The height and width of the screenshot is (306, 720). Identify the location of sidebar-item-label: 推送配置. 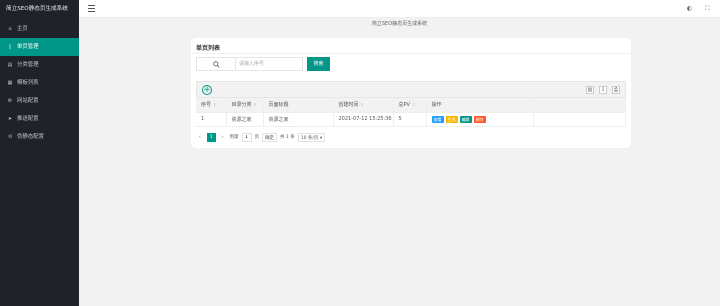
(28, 119).